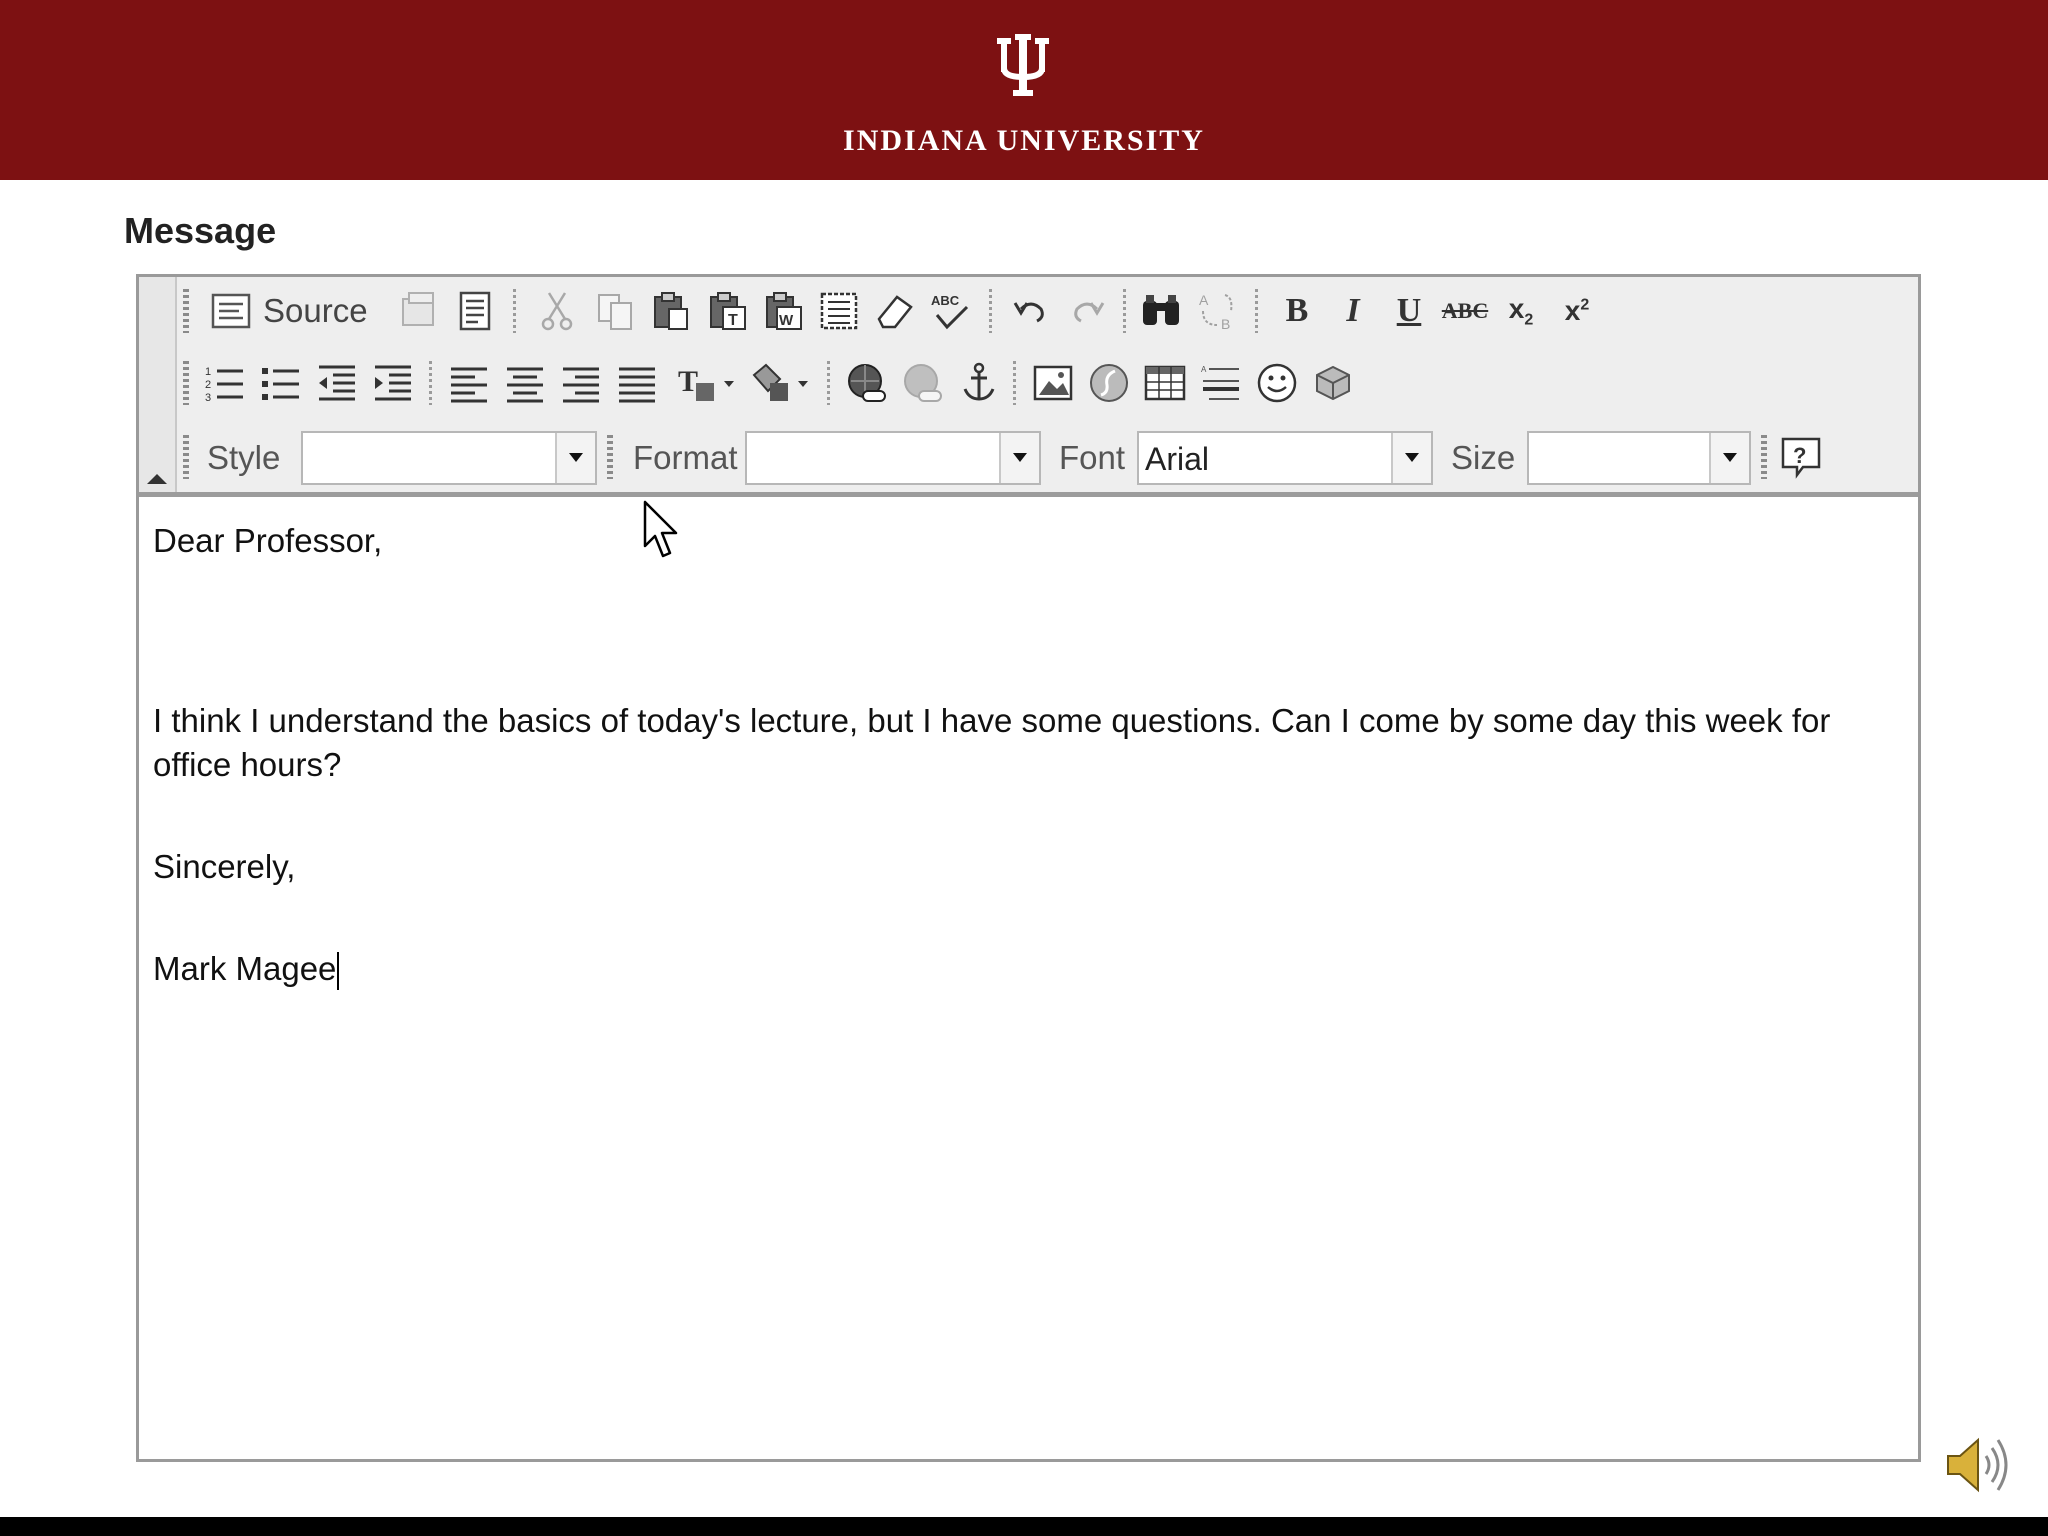  What do you see at coordinates (893, 458) in the screenshot?
I see `format-select` at bounding box center [893, 458].